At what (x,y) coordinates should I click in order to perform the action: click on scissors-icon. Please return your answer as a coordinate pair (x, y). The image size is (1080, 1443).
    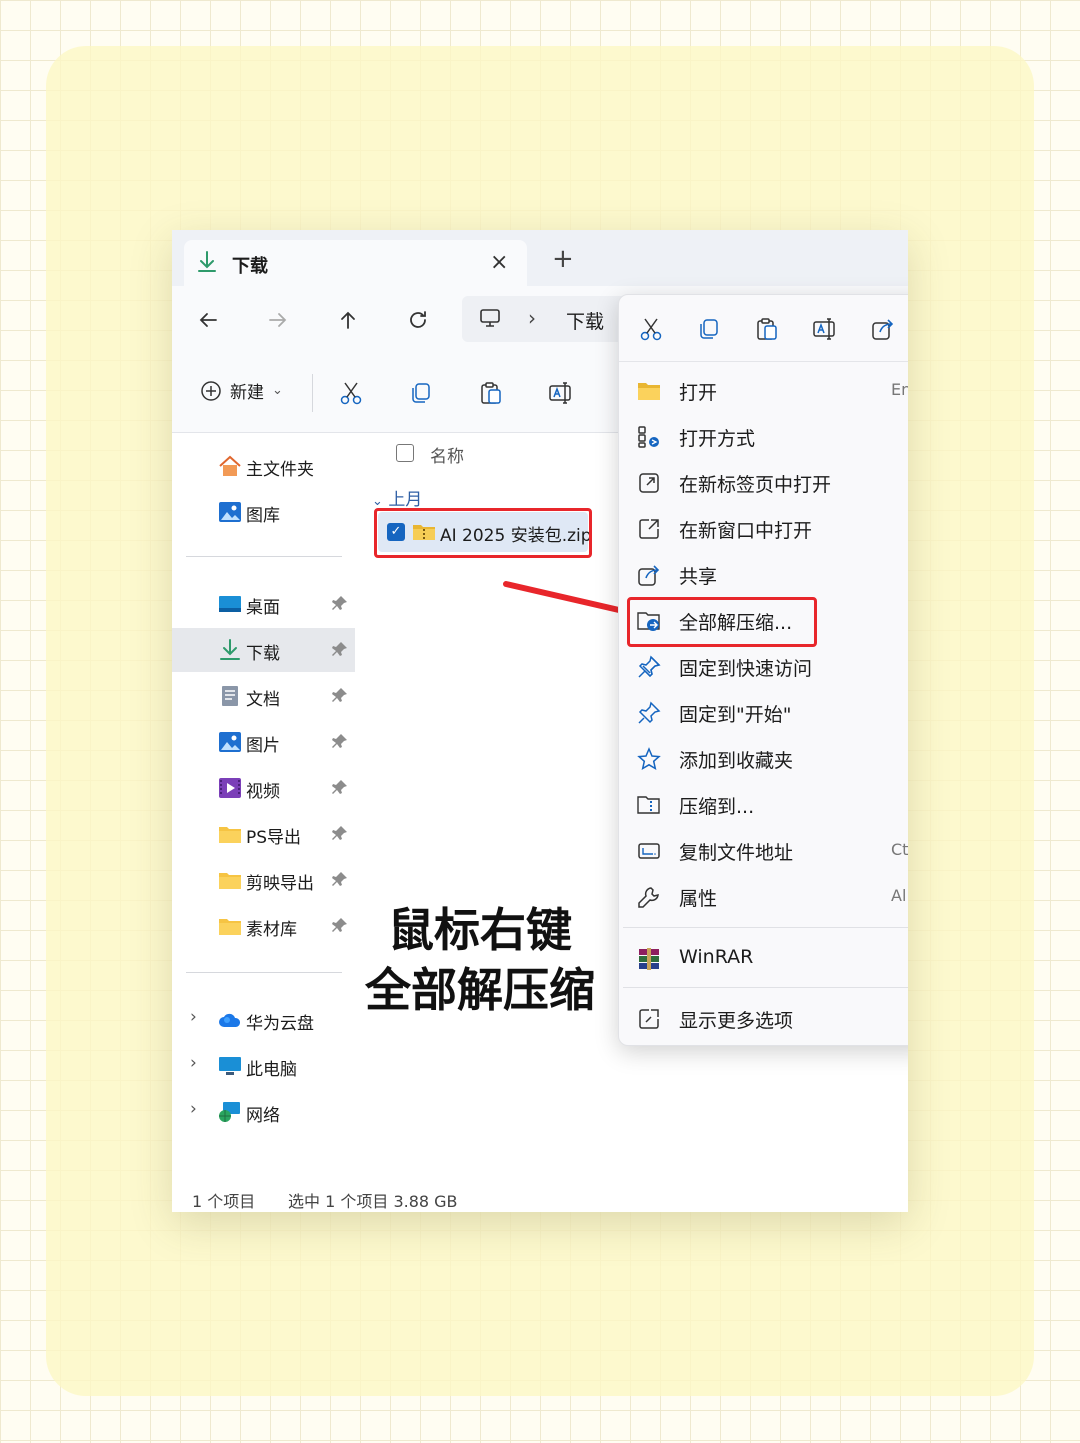
    Looking at the image, I should click on (651, 329).